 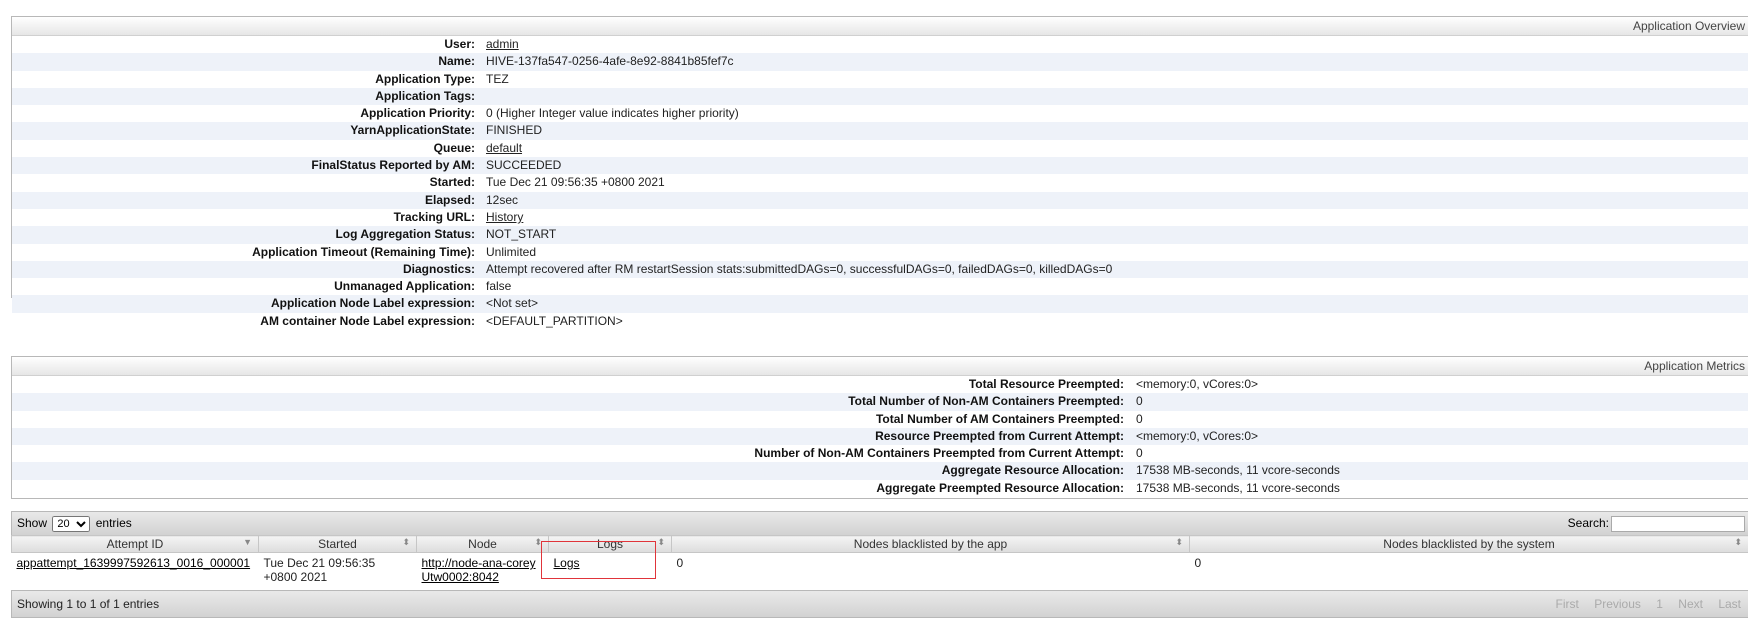 What do you see at coordinates (497, 78) in the screenshot?
I see `overview-value: TEZ` at bounding box center [497, 78].